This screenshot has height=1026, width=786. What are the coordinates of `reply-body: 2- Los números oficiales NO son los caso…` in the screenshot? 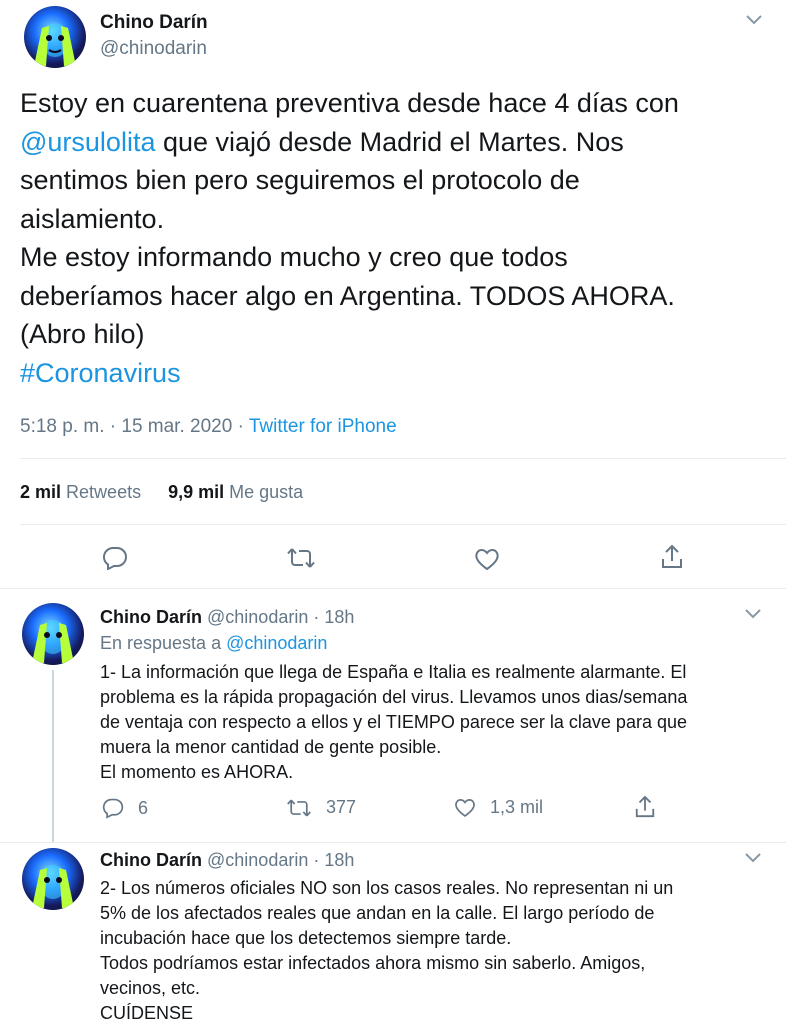 It's located at (440, 951).